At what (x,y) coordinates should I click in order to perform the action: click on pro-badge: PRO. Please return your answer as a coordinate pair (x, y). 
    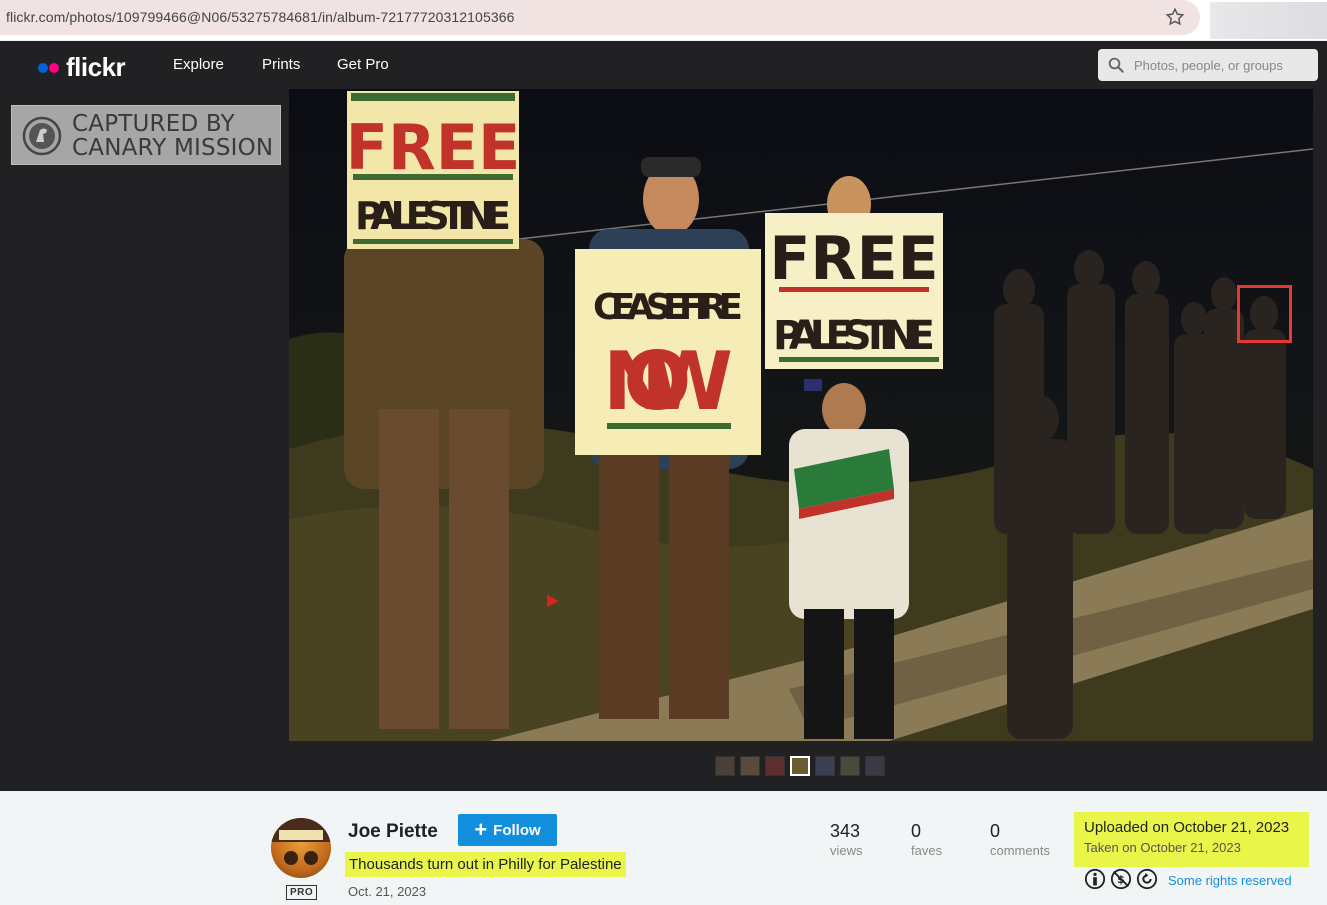
    Looking at the image, I should click on (302, 892).